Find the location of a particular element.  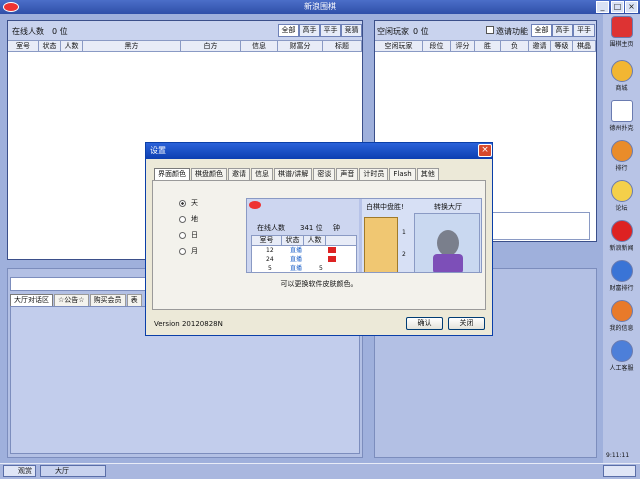

col-wealth: 财富分 is located at coordinates (300, 46).